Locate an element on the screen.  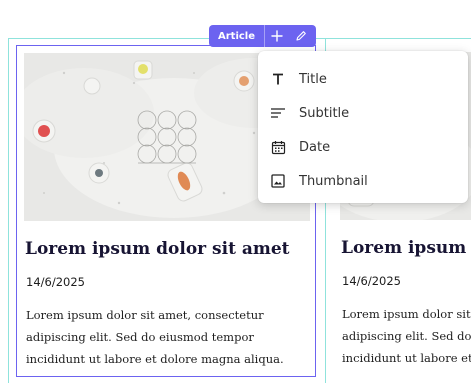
element-type-label: Article is located at coordinates (237, 36).